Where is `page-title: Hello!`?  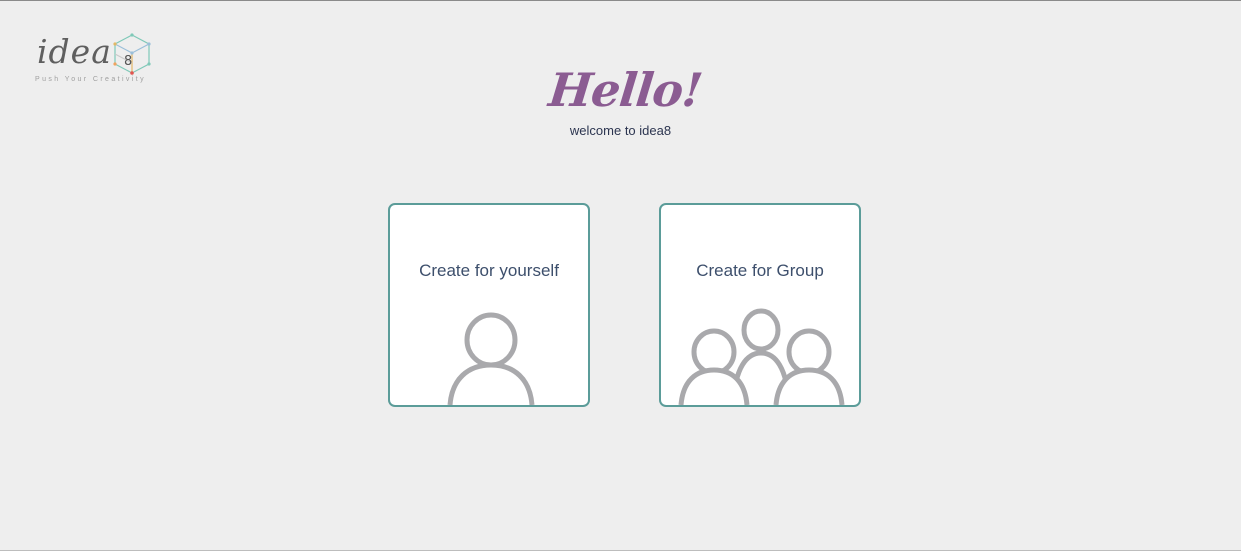 page-title: Hello! is located at coordinates (625, 90).